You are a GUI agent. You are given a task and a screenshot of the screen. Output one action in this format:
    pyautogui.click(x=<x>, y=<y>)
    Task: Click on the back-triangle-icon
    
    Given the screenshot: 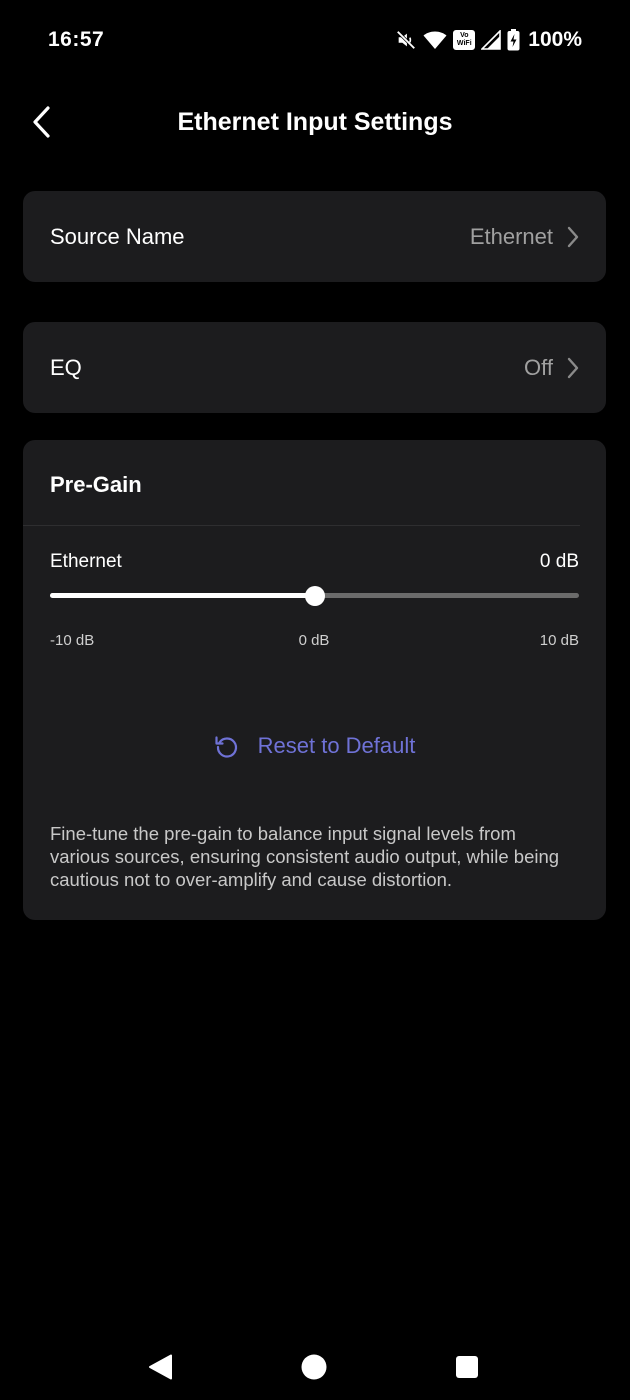 What is the action you would take?
    pyautogui.click(x=160, y=1367)
    